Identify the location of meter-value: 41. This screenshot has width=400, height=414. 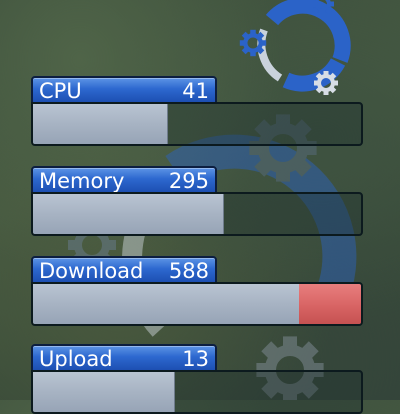
(195, 91).